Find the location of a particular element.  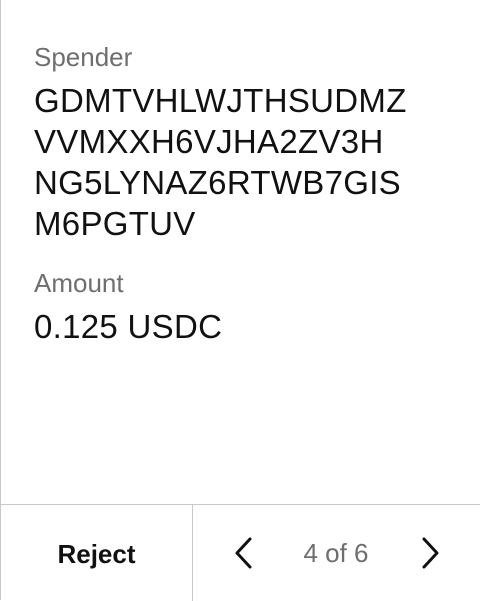

chevron-left-icon is located at coordinates (243, 553).